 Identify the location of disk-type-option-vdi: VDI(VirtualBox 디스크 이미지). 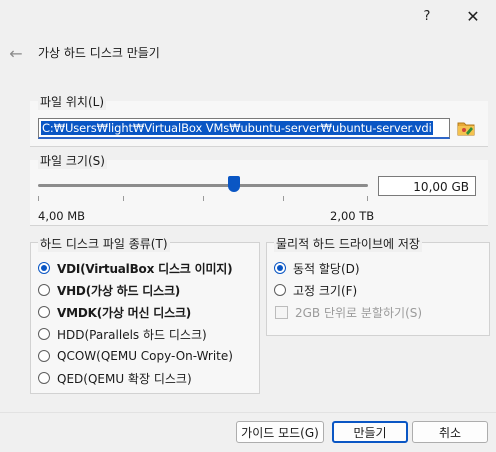
(135, 268).